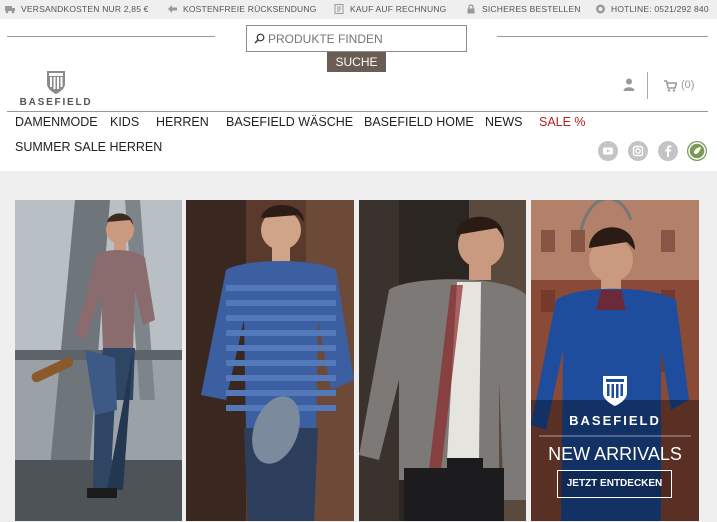  I want to click on search-box, so click(356, 38).